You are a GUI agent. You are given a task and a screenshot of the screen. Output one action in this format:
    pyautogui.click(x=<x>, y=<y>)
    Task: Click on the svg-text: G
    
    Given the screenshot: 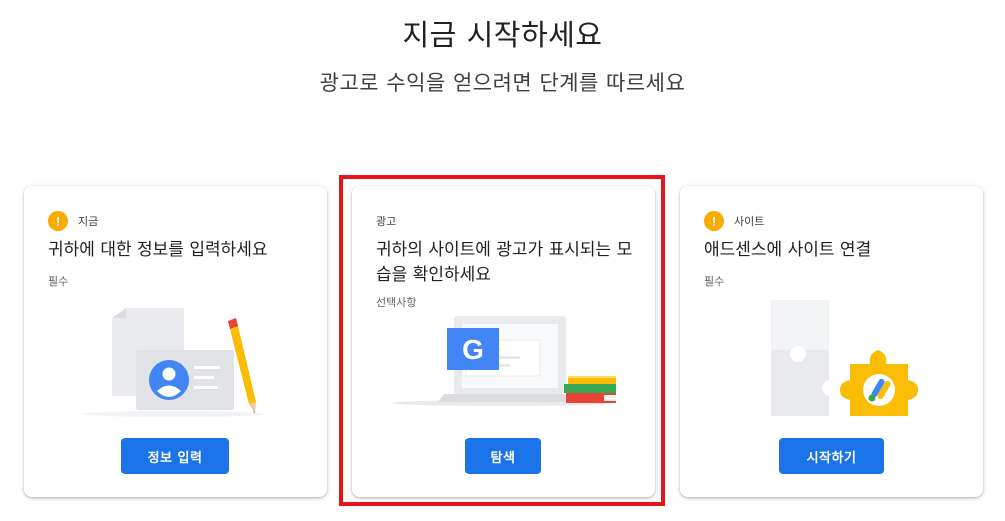 What is the action you would take?
    pyautogui.click(x=473, y=349)
    